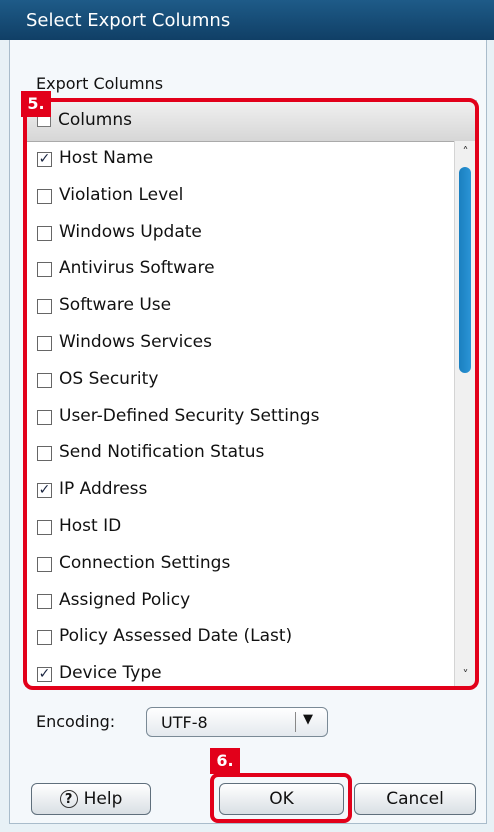  I want to click on step-5-badge: 5., so click(36, 104).